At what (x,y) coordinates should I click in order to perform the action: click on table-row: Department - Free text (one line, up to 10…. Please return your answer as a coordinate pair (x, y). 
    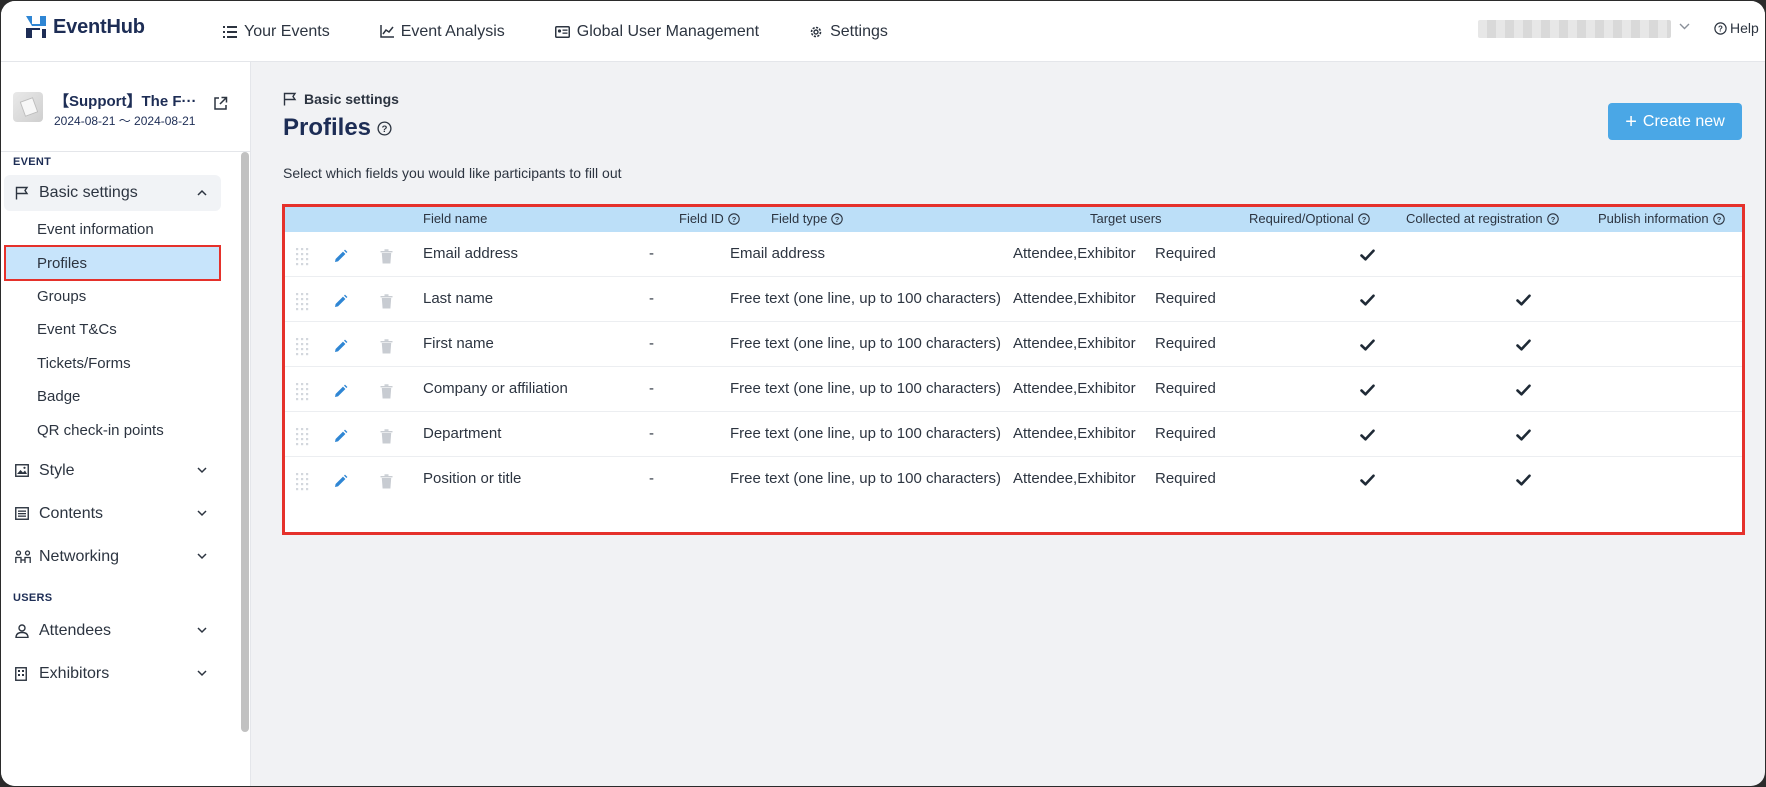
    Looking at the image, I should click on (1013, 434).